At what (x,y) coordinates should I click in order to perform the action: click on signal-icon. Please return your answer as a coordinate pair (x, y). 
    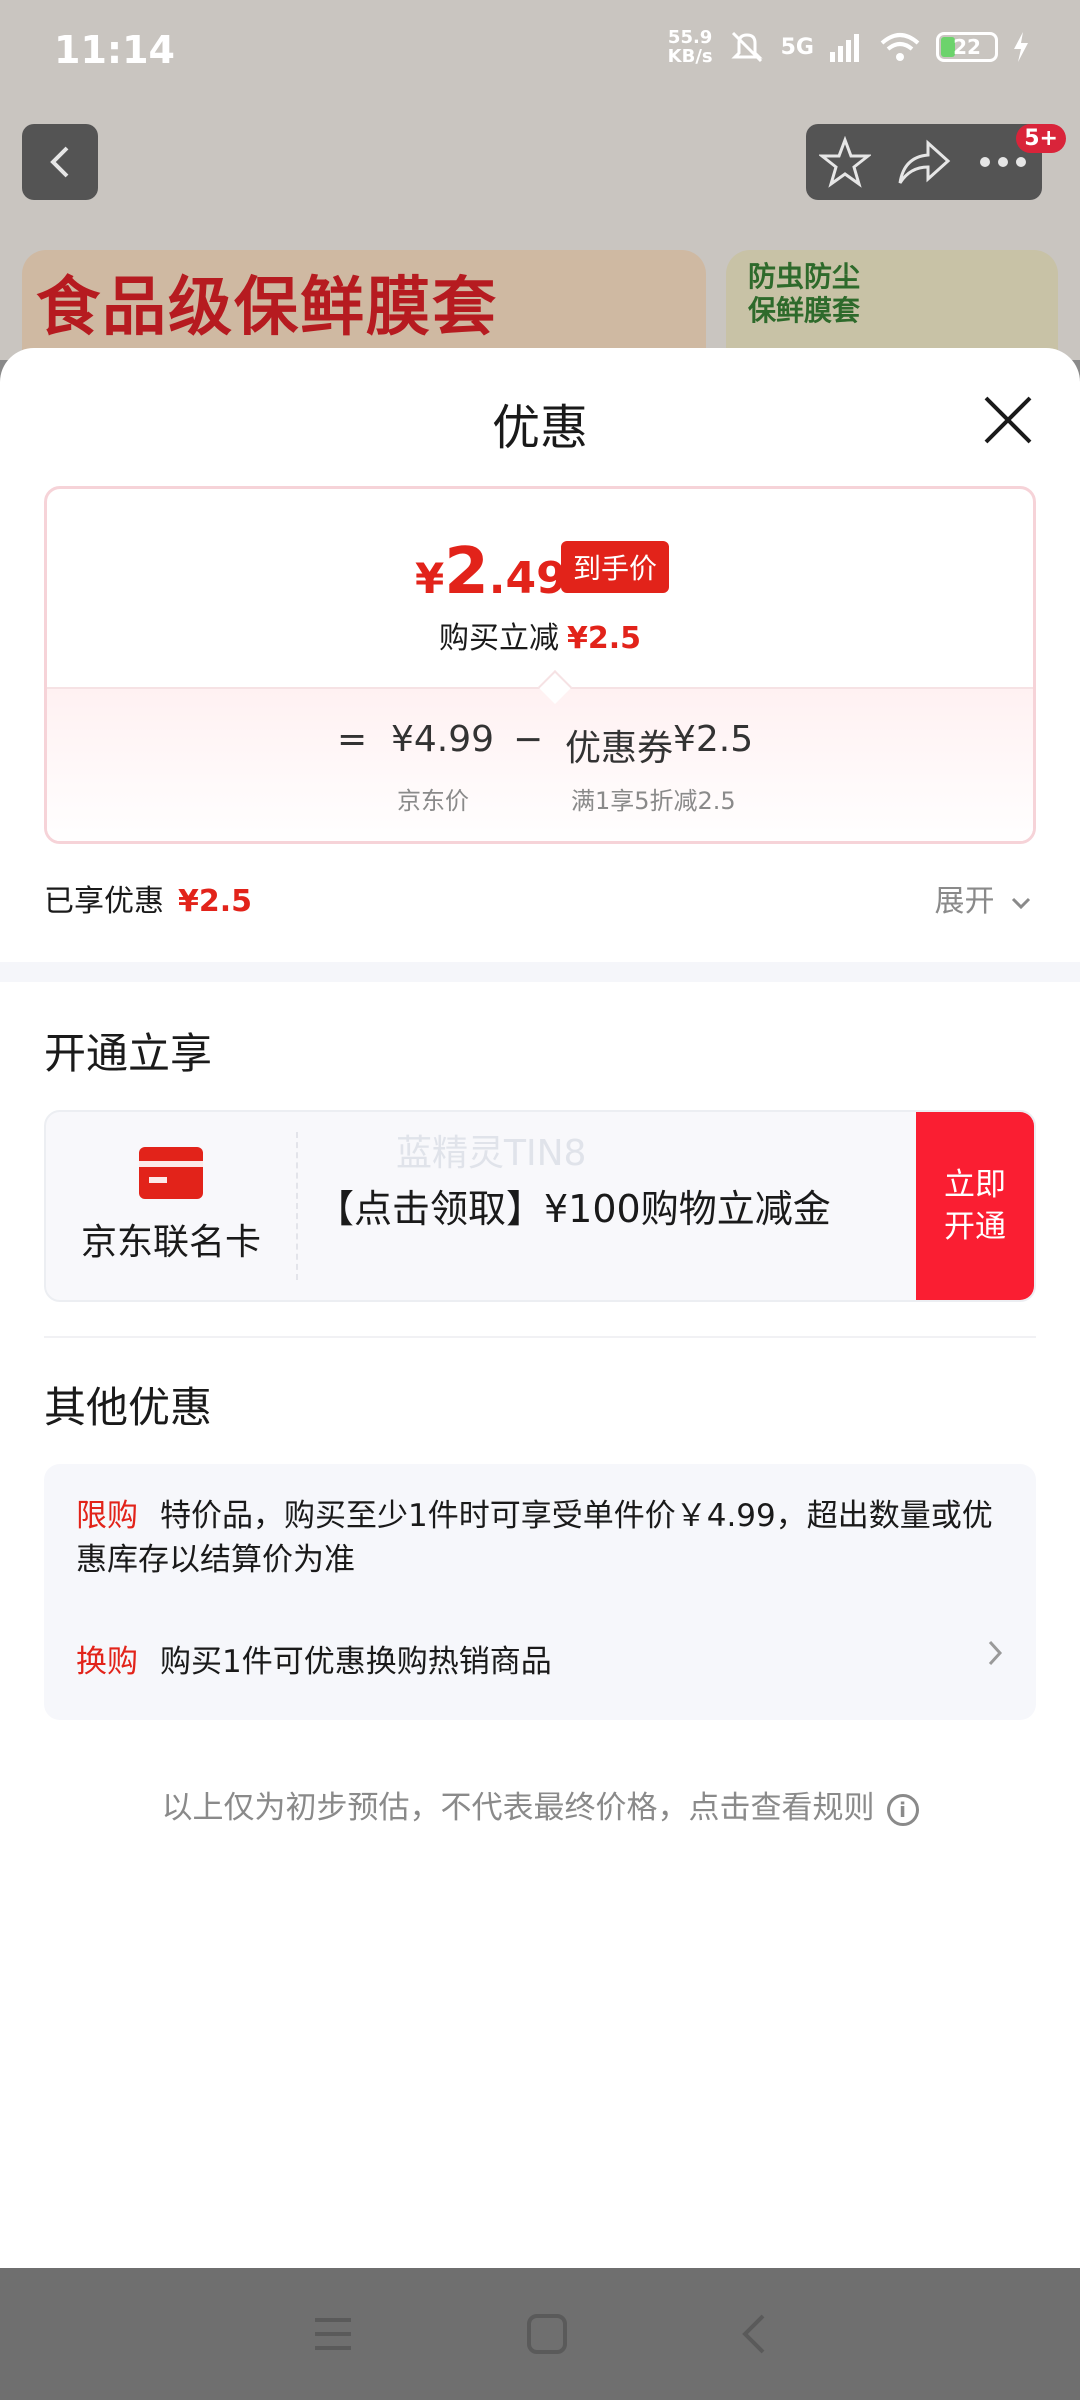
    Looking at the image, I should click on (844, 48).